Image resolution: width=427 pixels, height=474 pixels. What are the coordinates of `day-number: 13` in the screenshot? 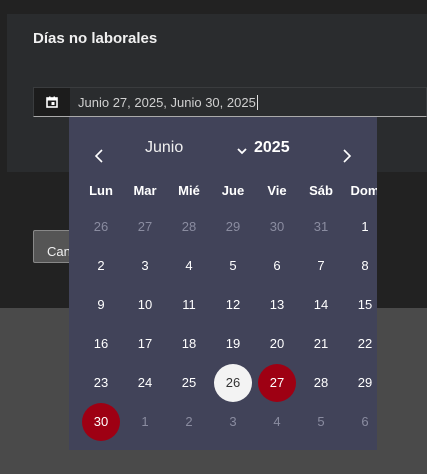 It's located at (277, 304).